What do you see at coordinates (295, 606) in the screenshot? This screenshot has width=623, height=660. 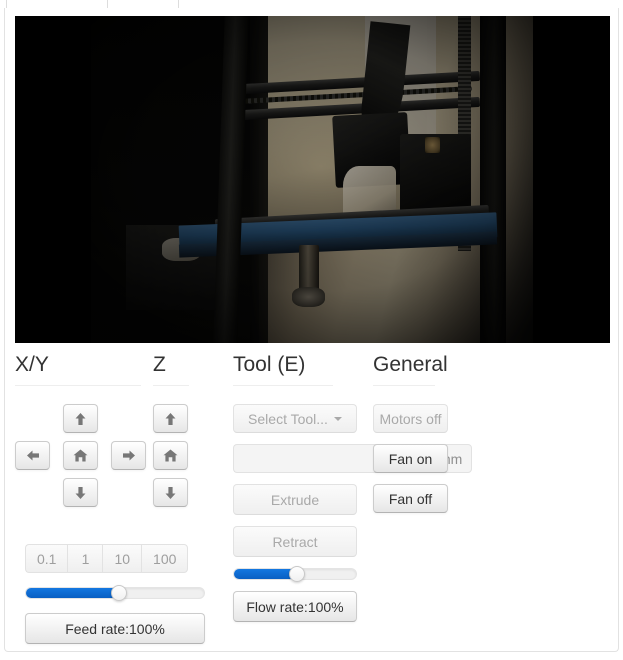 I see `flow-rate-button: Flow rate:100%` at bounding box center [295, 606].